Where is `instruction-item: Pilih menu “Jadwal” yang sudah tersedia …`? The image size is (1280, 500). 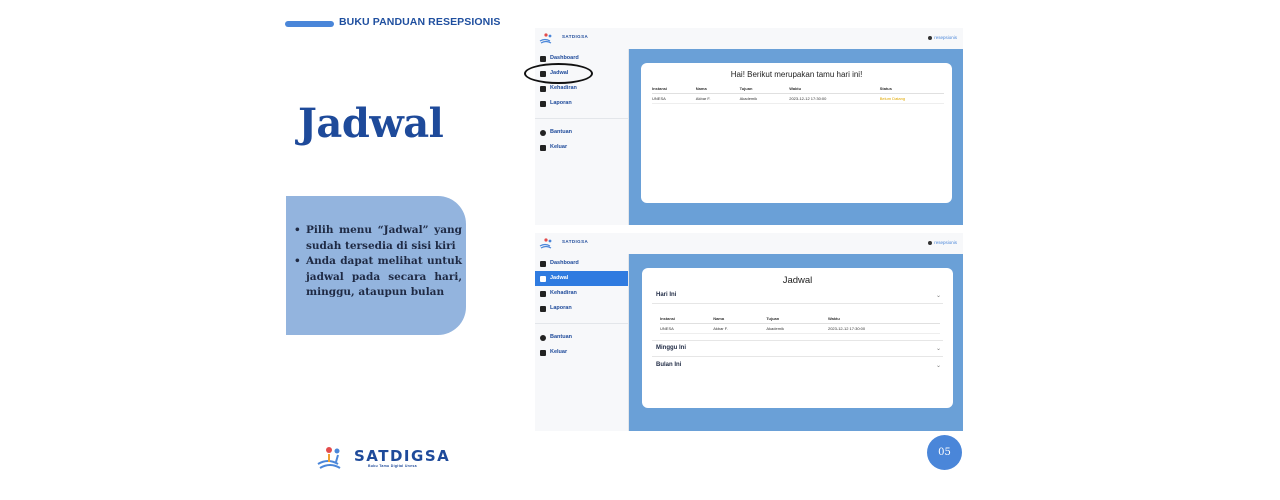 instruction-item: Pilih menu “Jadwal” yang sudah tersedia … is located at coordinates (377, 238).